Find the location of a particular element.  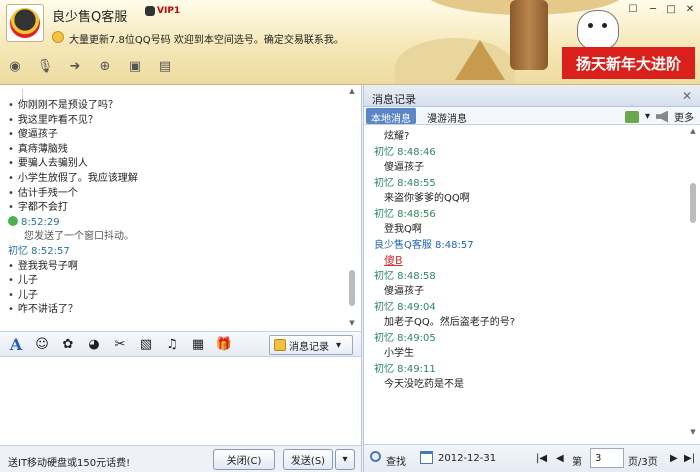

history-date: 2012-12-31 is located at coordinates (467, 458).